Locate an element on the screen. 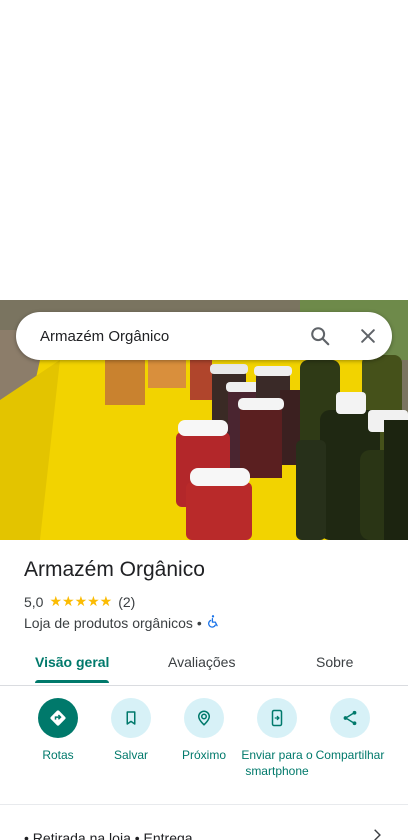  directions-icon is located at coordinates (58, 718).